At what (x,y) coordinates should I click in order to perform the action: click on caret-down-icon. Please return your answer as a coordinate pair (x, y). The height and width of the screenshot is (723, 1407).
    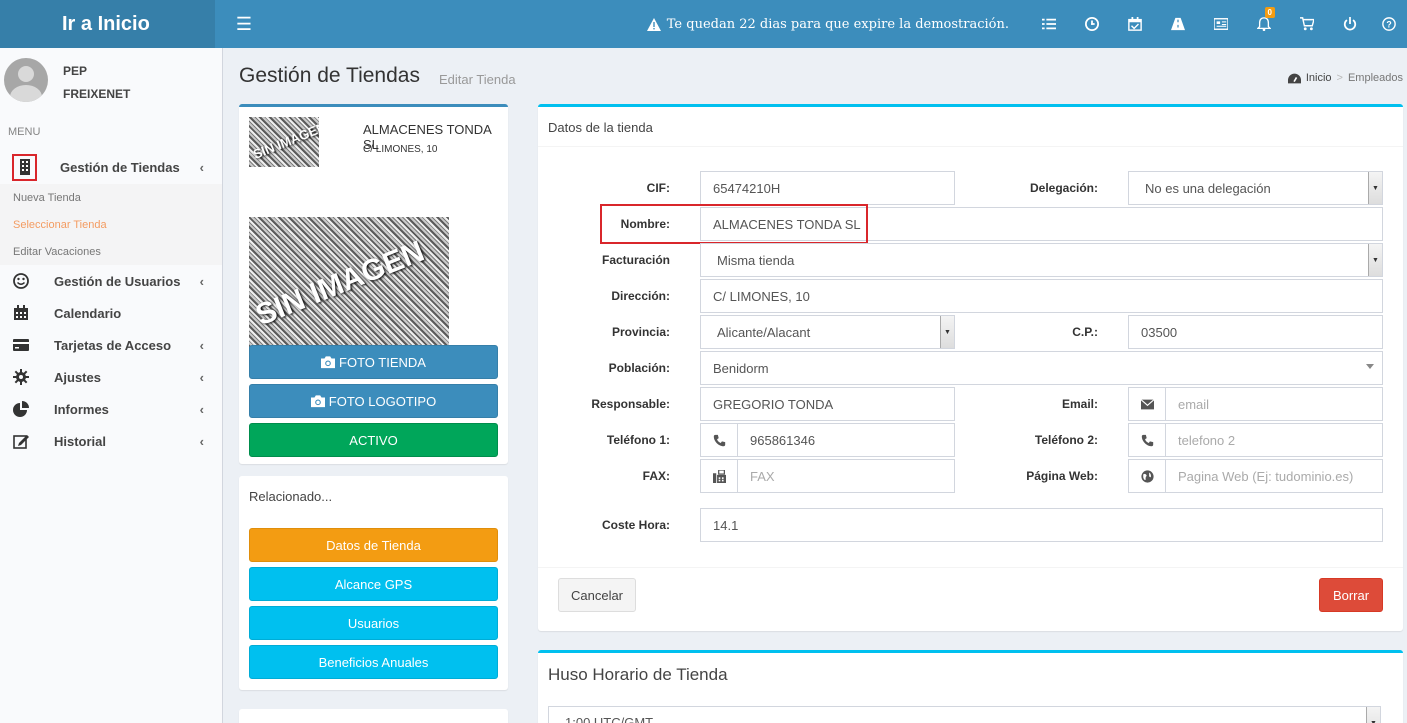
    Looking at the image, I should click on (1370, 366).